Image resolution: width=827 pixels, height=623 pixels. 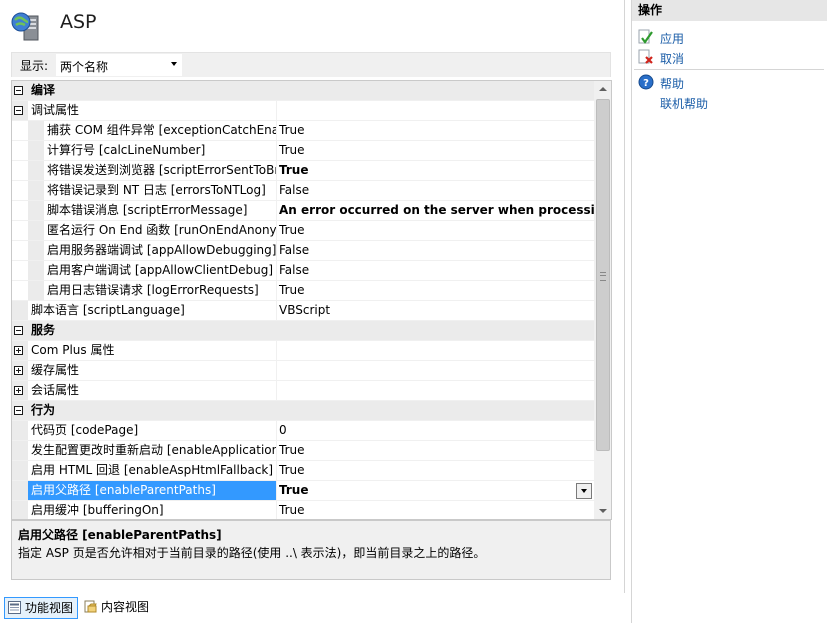 I want to click on property-name-text: 服务, so click(x=43, y=330).